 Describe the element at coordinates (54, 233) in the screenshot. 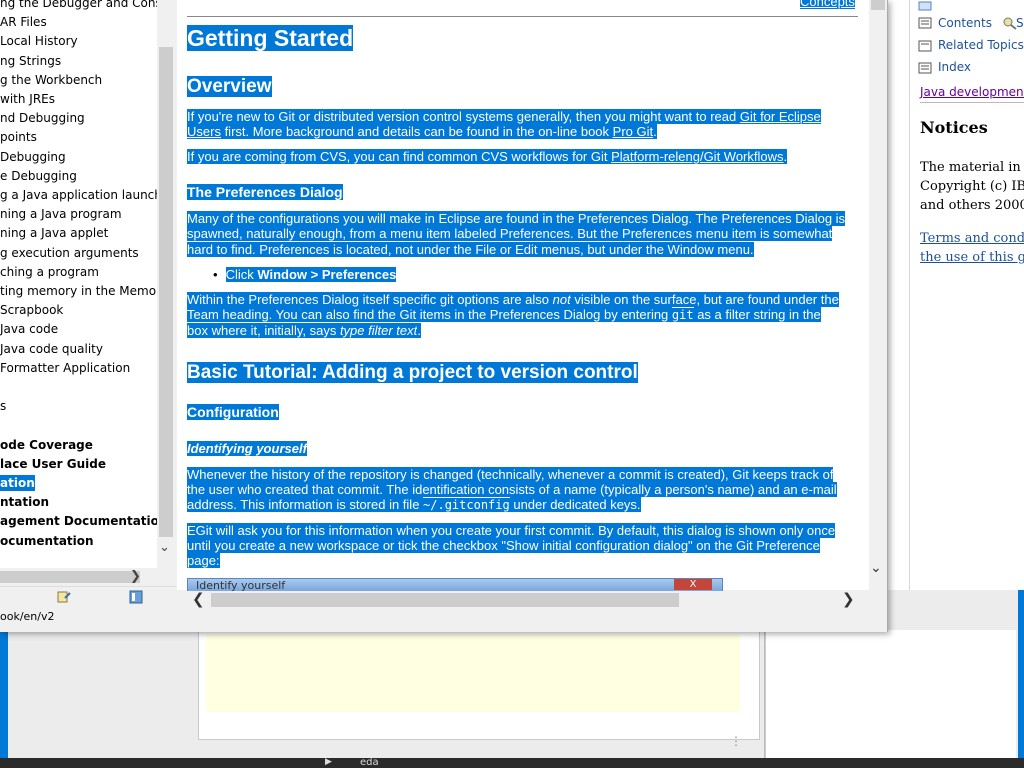

I see `toc-item: ning a Java applet` at that location.